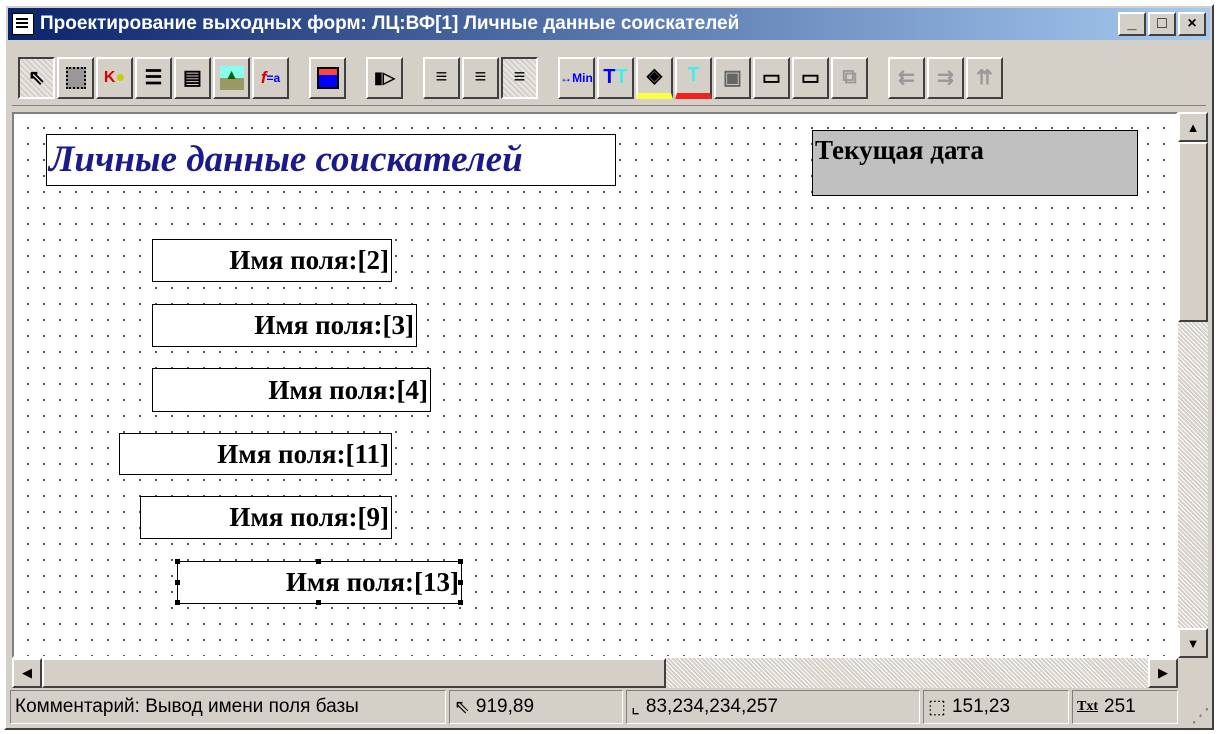 This screenshot has height=734, width=1220. Describe the element at coordinates (291, 390) in the screenshot. I see `field-4: Имя поля:[4]` at that location.